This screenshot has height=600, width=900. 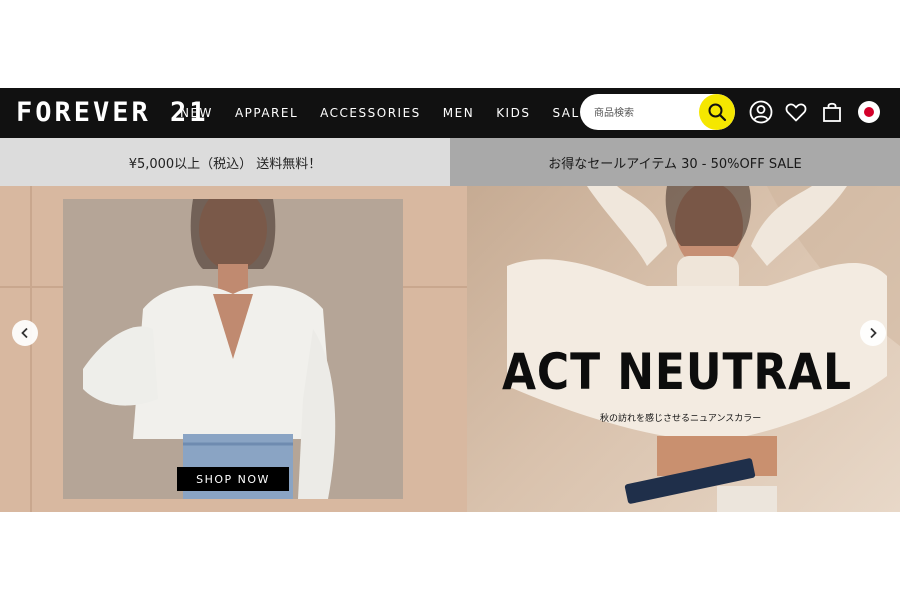 I want to click on hero-subheadline: 秋の訪れを感じさせるニュアンスカラー, so click(x=681, y=419).